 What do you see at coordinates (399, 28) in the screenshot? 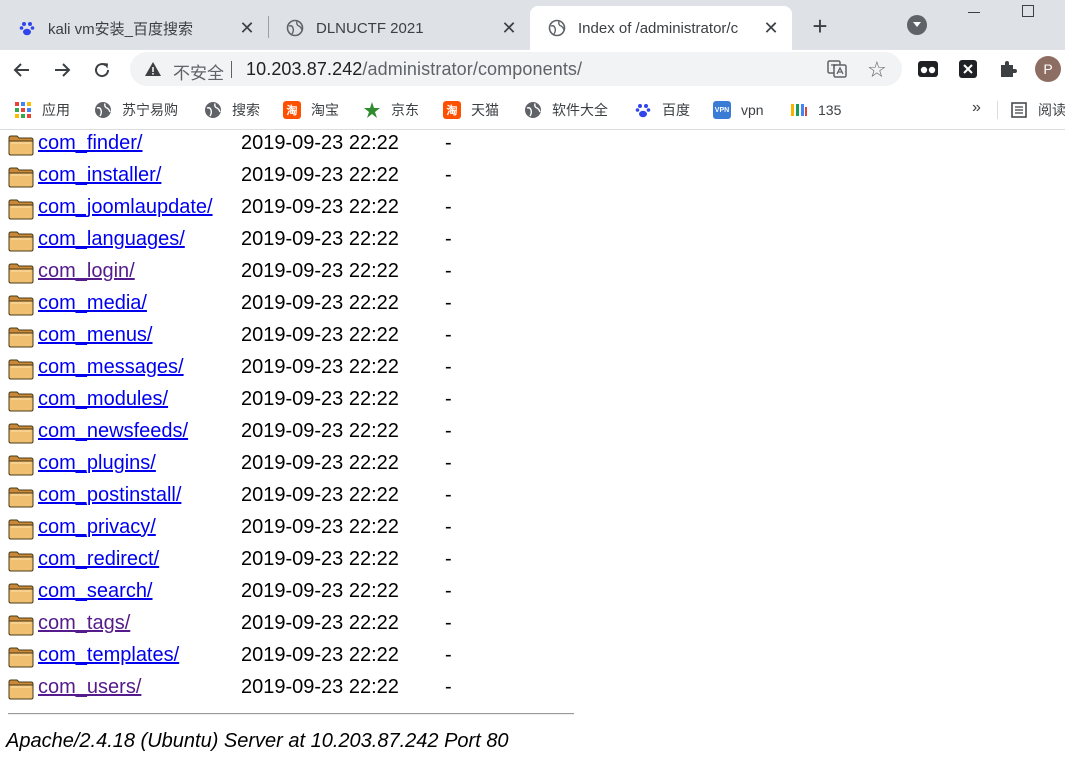
I see `tab-dlnuctf: DLNUCTF 2021 ✕` at bounding box center [399, 28].